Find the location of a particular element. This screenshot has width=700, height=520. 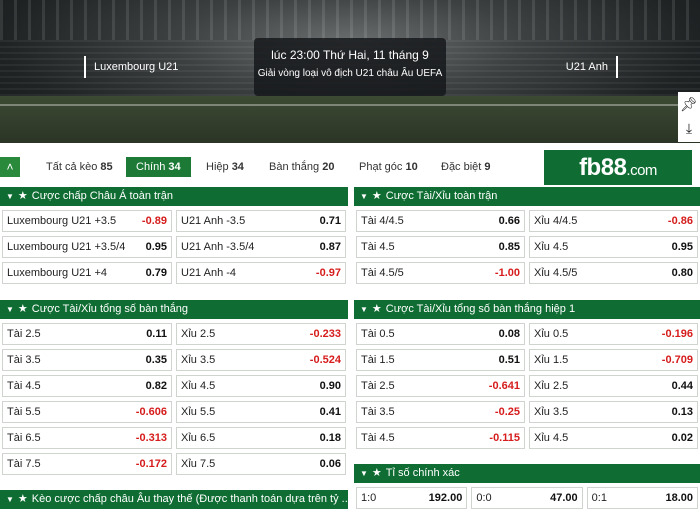

odds-cell: Xỉu 5.5 0.41 is located at coordinates (261, 412).